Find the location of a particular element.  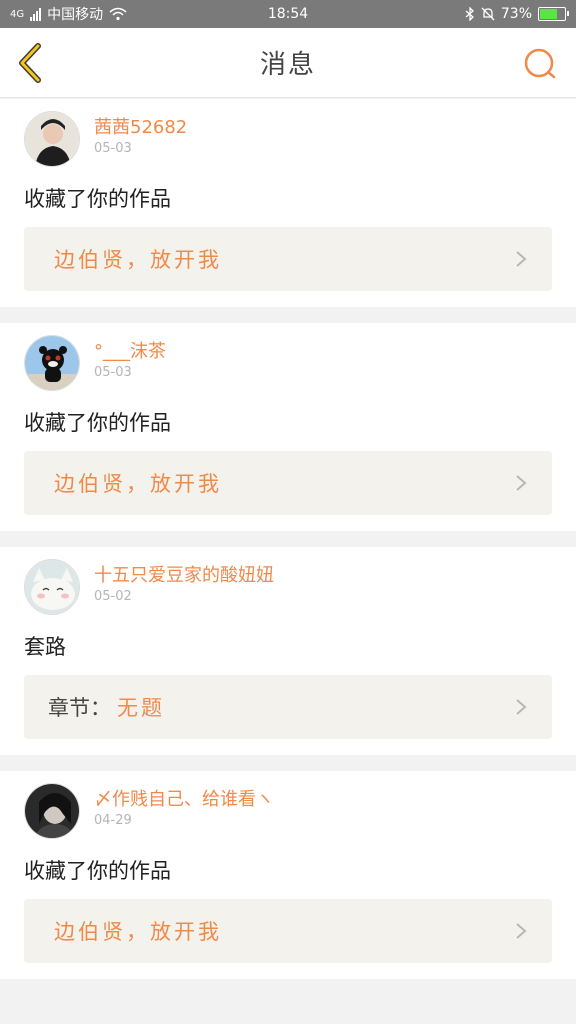

message-meta: 茜茜52682 05-03 is located at coordinates (140, 133).